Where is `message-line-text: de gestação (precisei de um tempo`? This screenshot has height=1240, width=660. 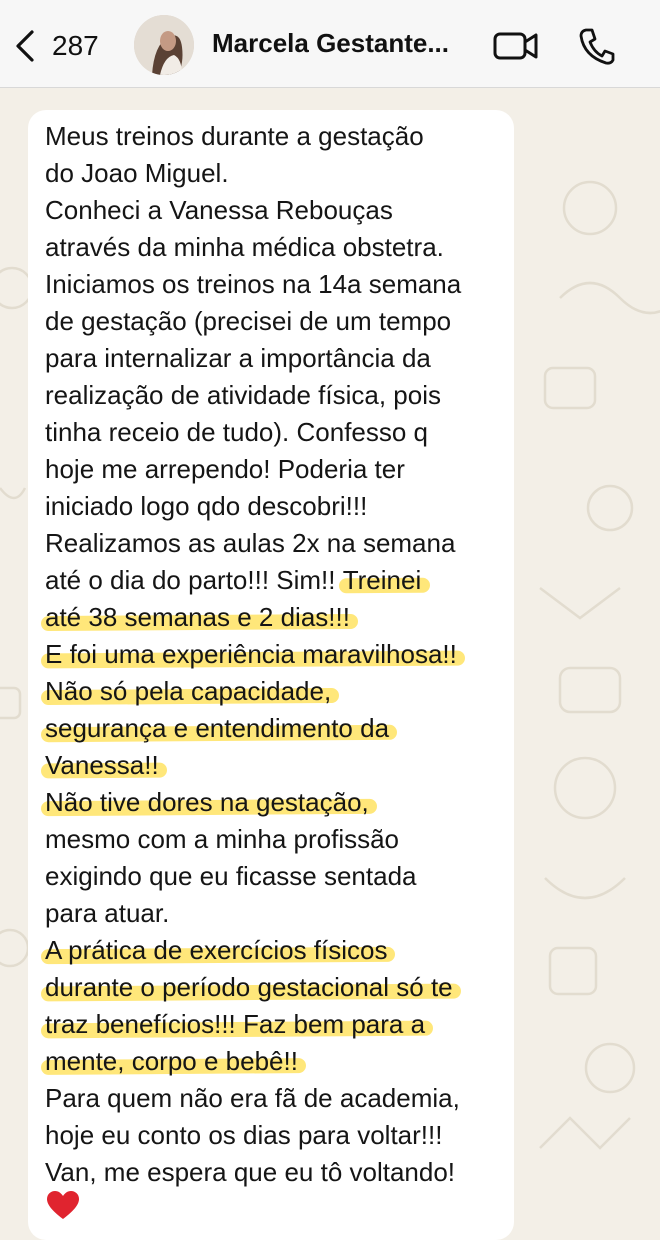 message-line-text: de gestação (precisei de um tempo is located at coordinates (248, 321).